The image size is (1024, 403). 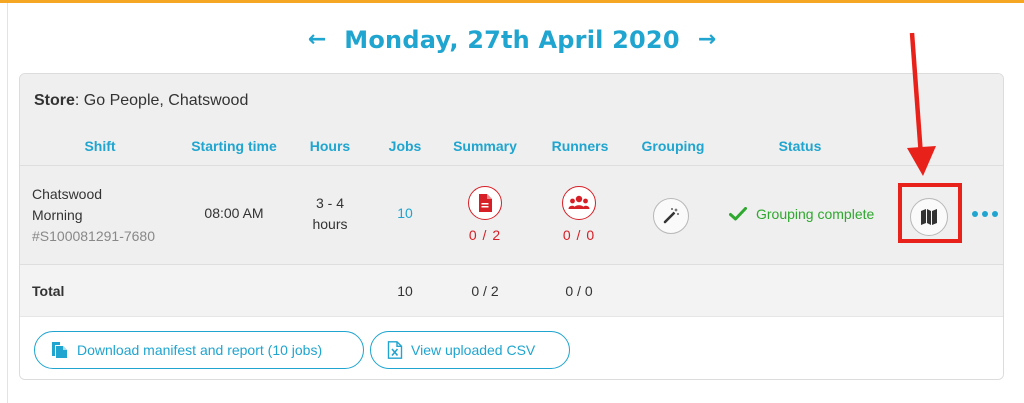 I want to click on annotation-highlight-box, so click(x=930, y=213).